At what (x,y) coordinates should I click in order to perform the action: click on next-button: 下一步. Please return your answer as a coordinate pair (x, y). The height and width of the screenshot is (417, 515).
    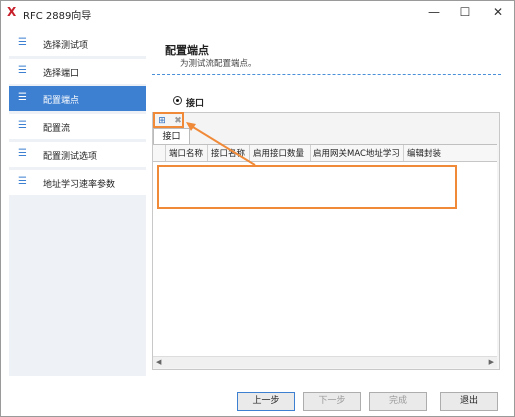
    Looking at the image, I should click on (332, 401).